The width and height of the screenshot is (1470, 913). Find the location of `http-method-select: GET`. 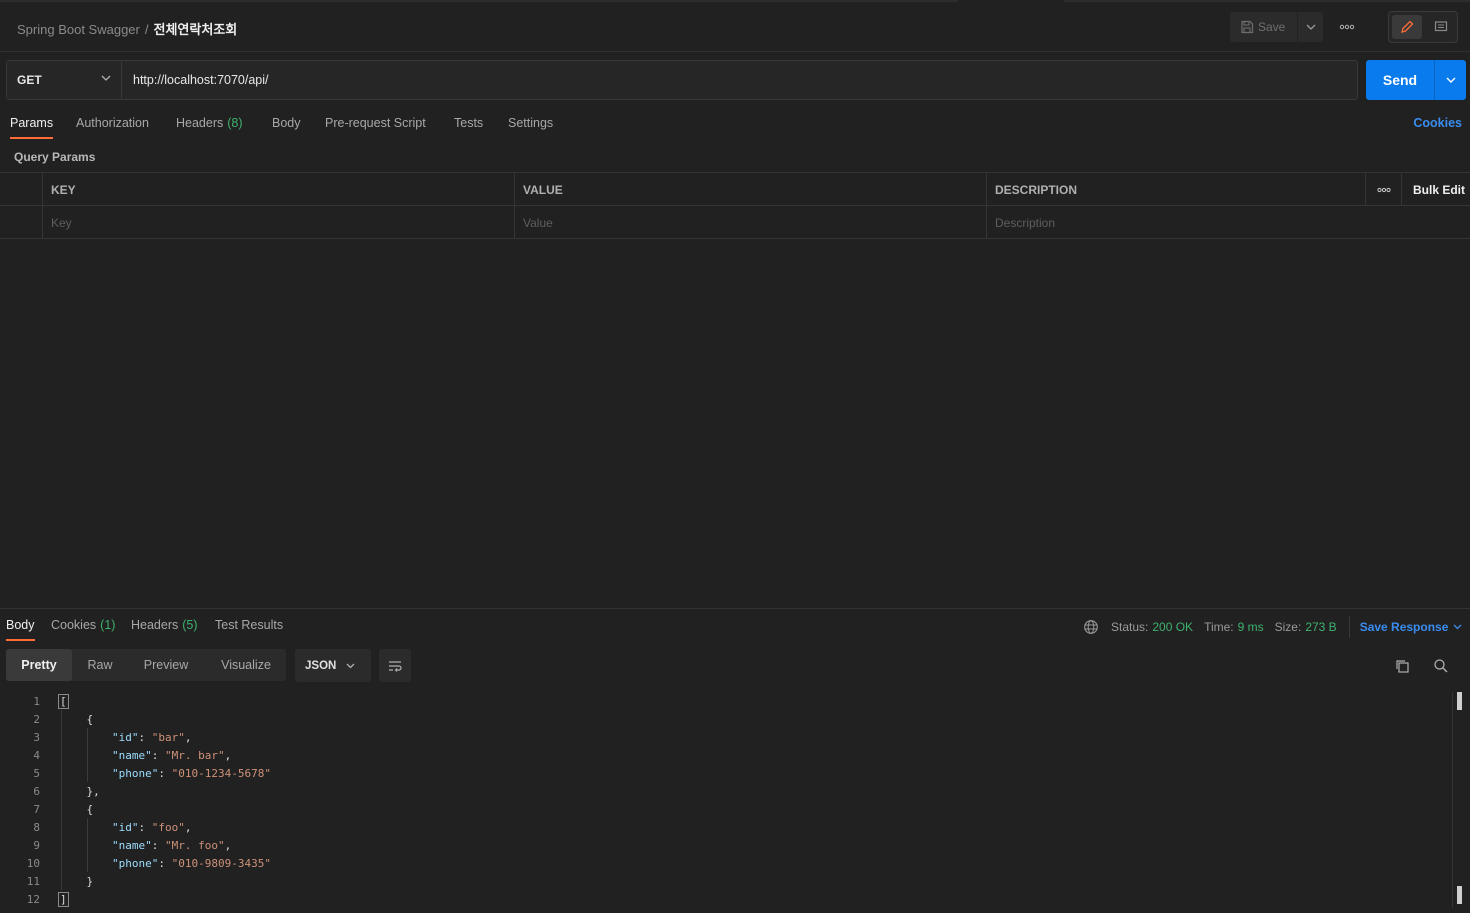

http-method-select: GET is located at coordinates (64, 80).